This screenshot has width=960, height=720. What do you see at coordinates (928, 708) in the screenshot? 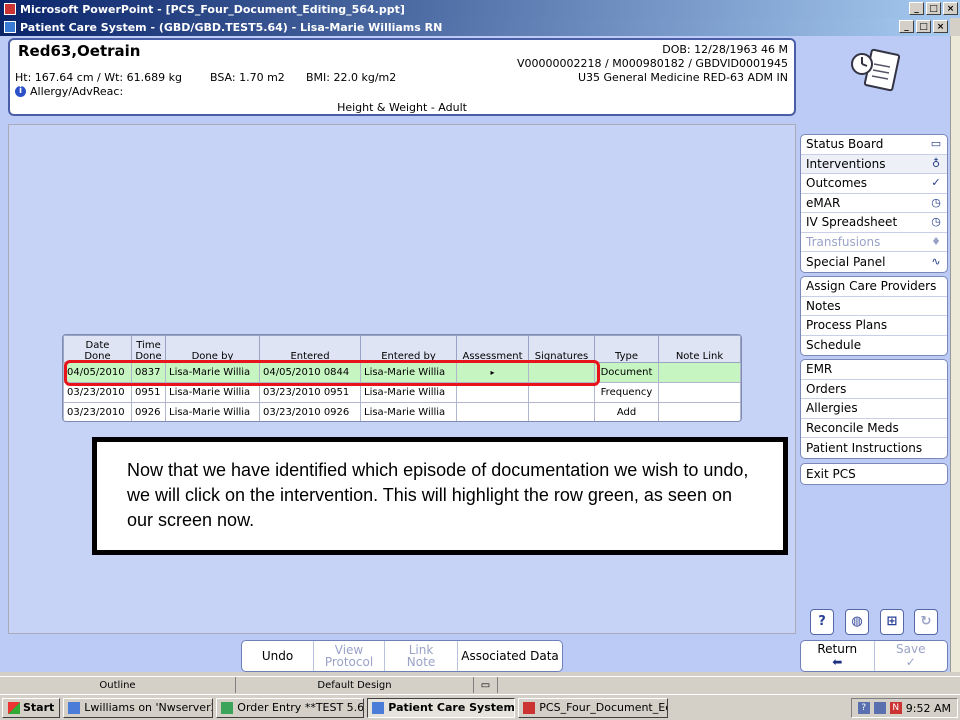
I see `clock: 9:52 AM` at bounding box center [928, 708].